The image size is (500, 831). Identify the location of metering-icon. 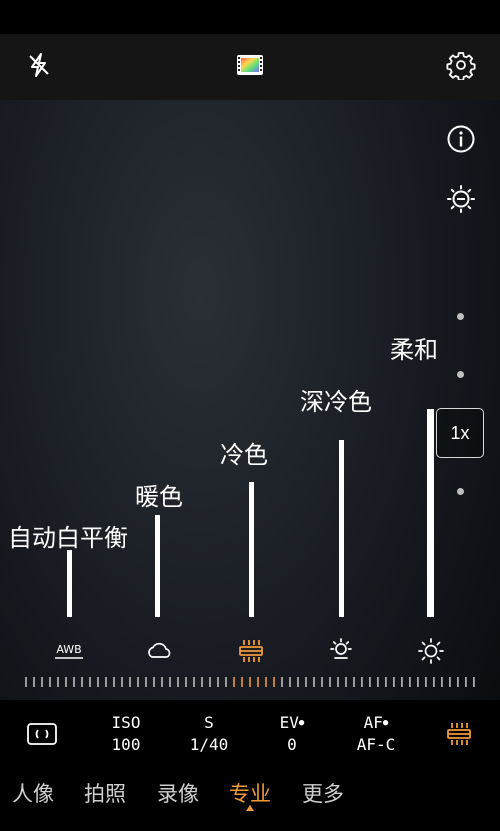
(42, 734).